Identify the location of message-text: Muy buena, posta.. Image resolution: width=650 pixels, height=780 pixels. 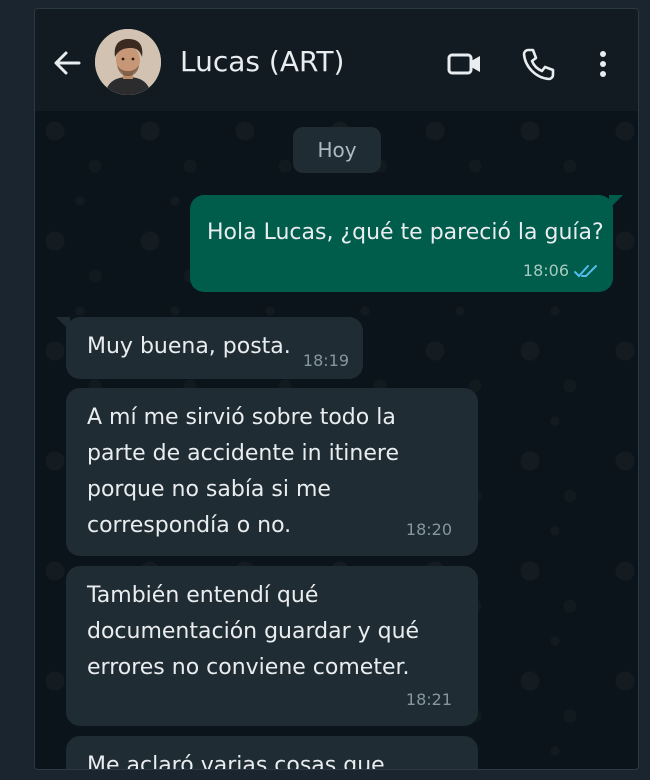
(189, 346).